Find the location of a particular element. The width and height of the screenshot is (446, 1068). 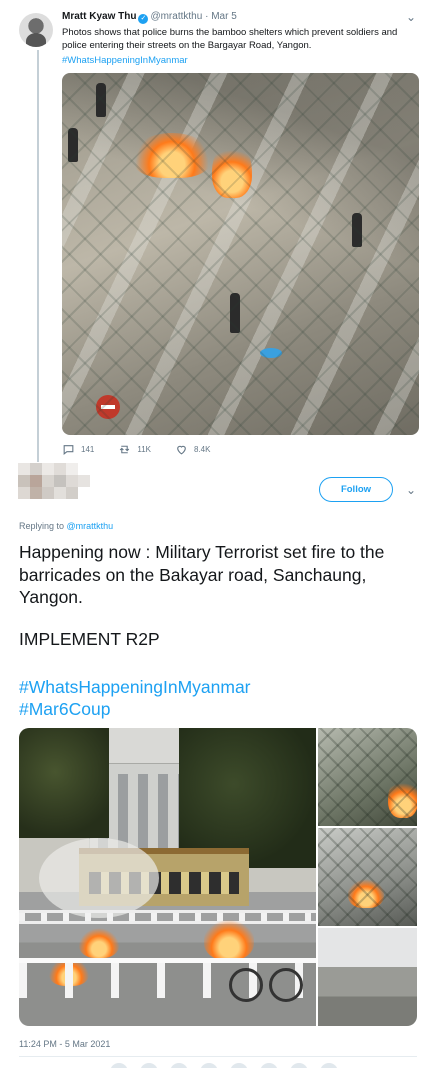

thread-line is located at coordinates (38, 256).